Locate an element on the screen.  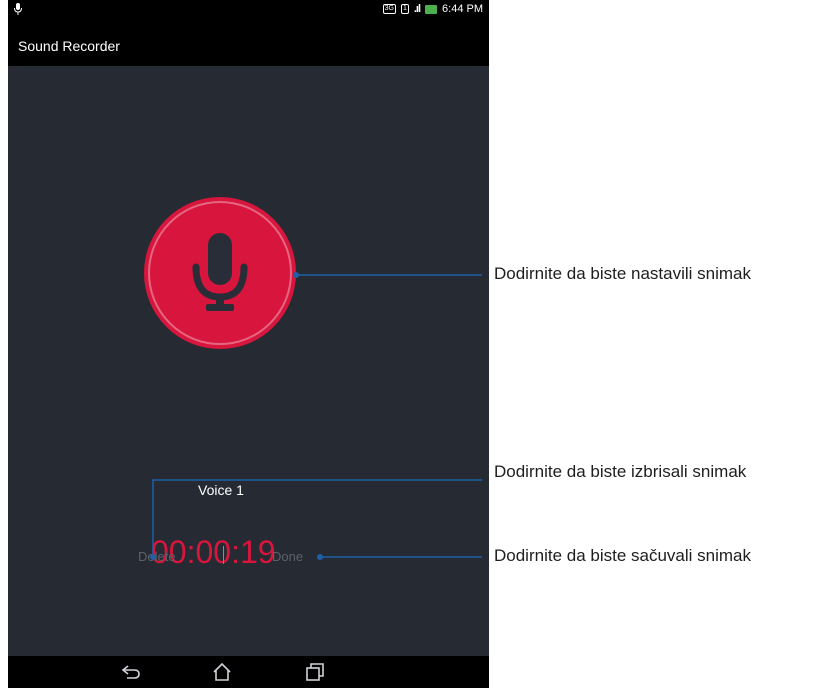
recording-timer: 00:00:19 is located at coordinates (213, 552).